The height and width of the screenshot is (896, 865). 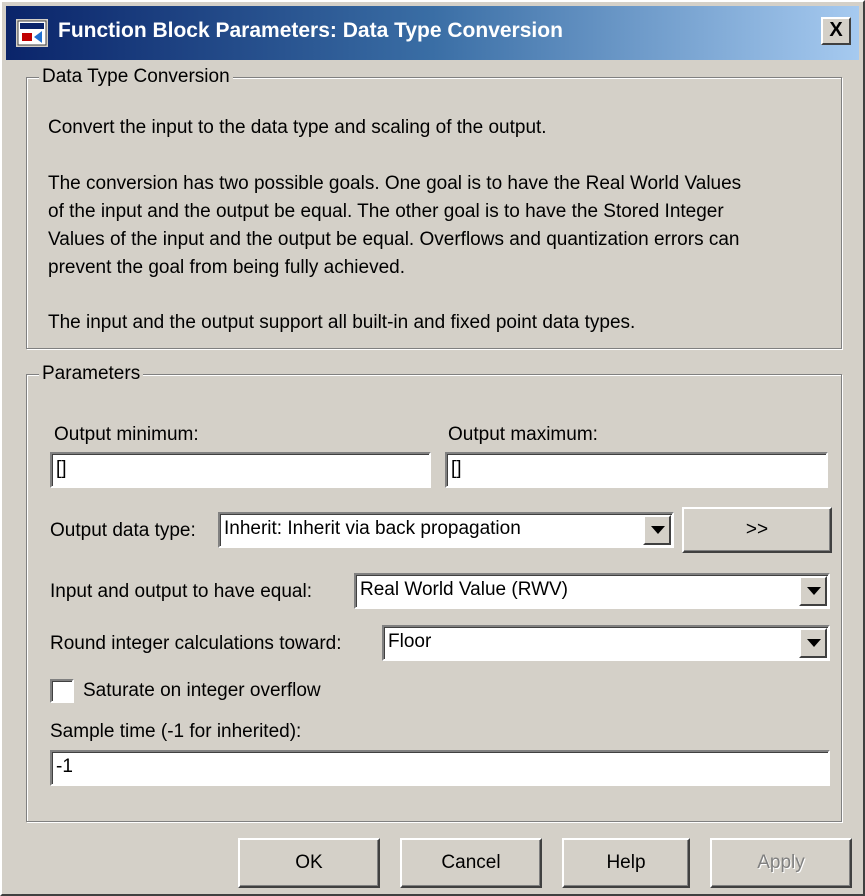 I want to click on round-value: Floor, so click(x=410, y=641).